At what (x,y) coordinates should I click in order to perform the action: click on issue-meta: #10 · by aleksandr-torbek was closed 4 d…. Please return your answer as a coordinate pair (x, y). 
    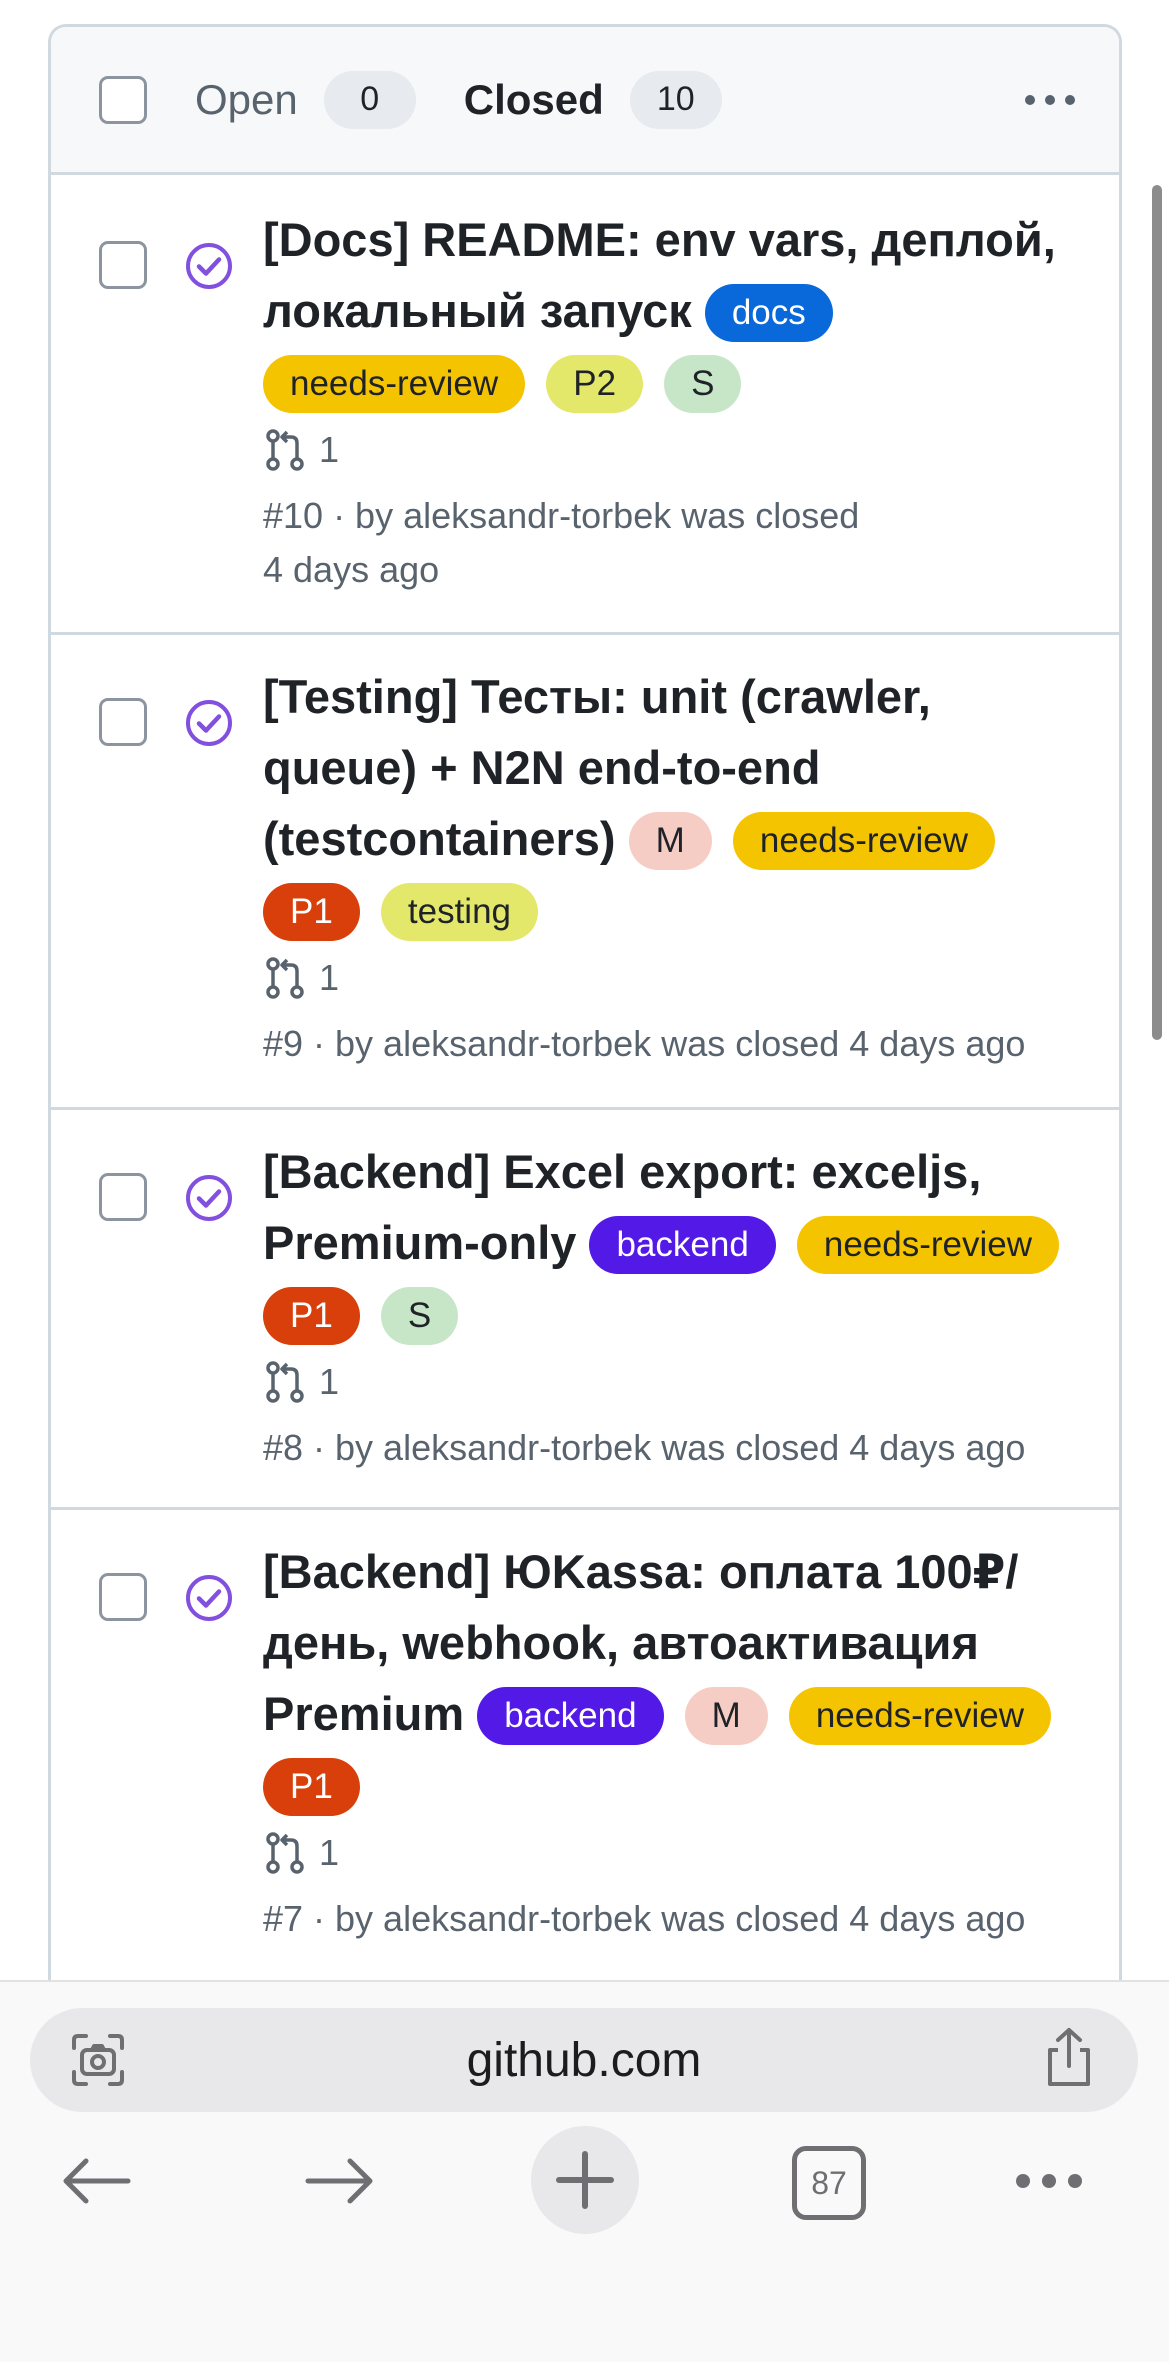
    Looking at the image, I should click on (671, 543).